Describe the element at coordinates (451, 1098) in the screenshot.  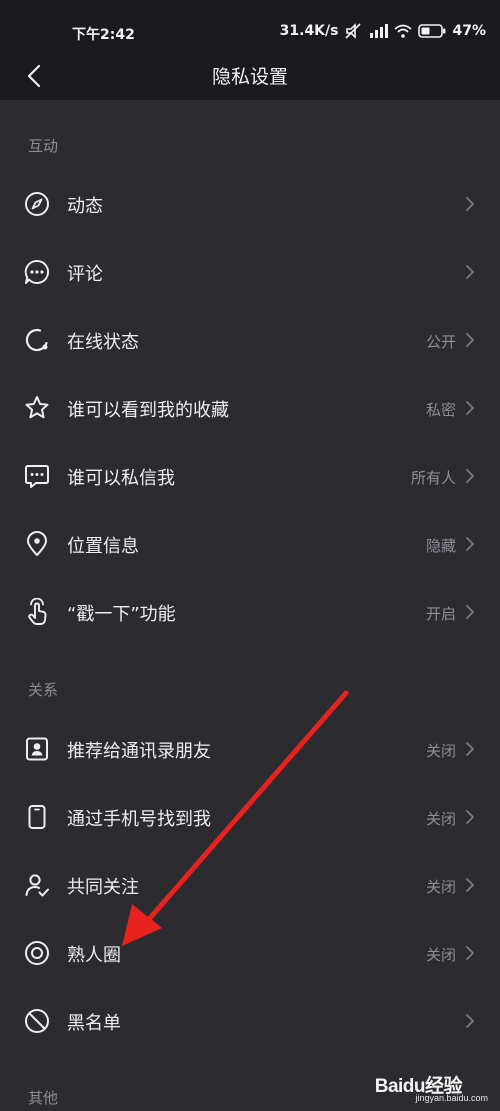
I see `watermark-sub: jingyan.baidu.com` at that location.